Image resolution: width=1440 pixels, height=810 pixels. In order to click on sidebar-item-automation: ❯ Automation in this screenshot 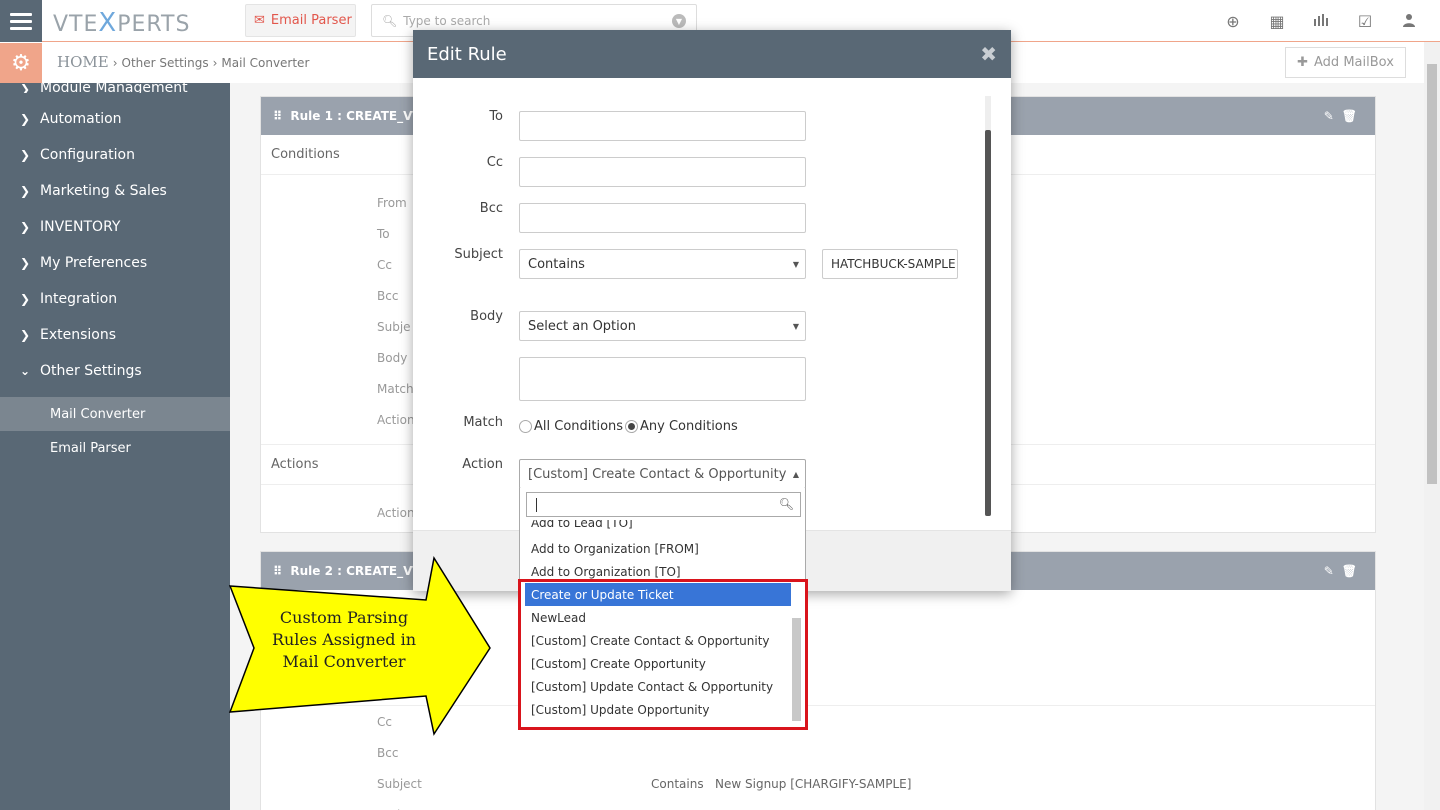, I will do `click(115, 119)`.